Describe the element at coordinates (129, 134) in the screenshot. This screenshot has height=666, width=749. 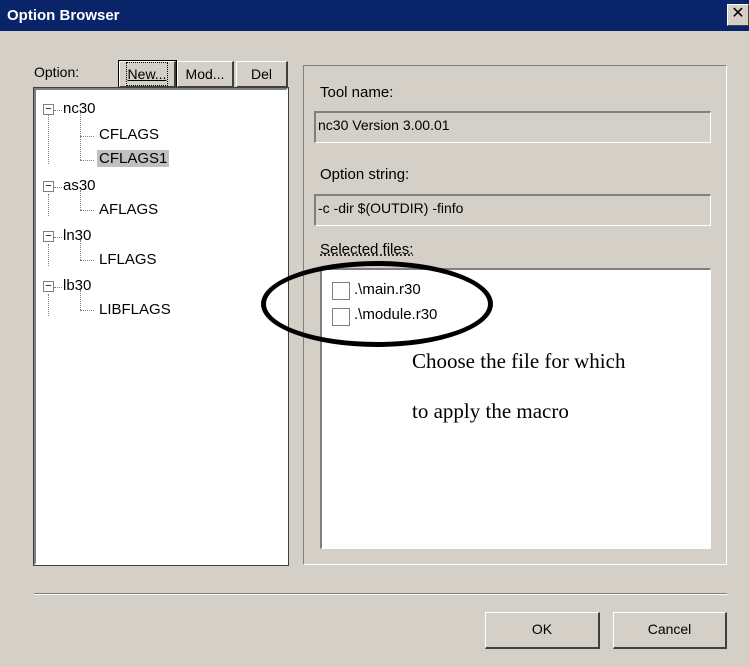
I see `tree-item-cflags: CFLAGS` at that location.